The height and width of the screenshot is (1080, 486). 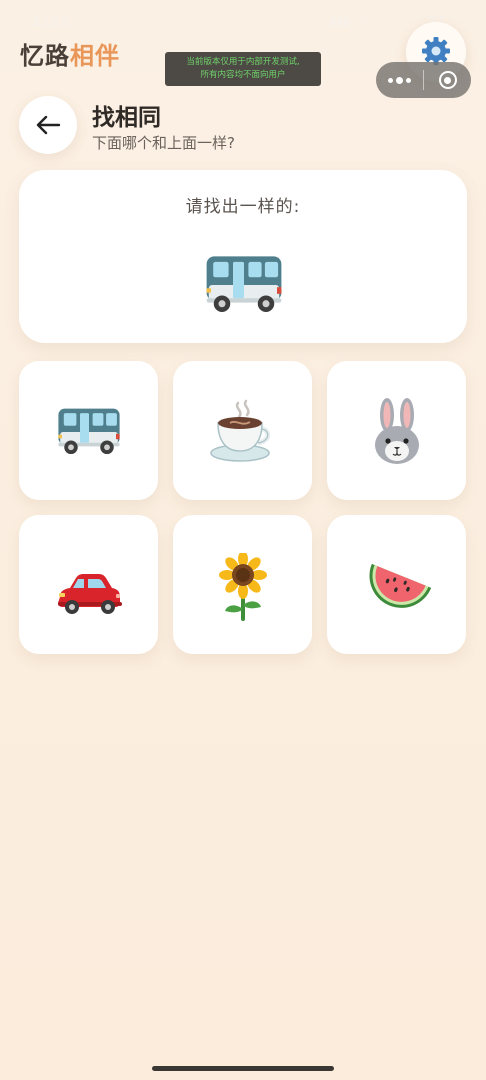 I want to click on option-coffee-cup, so click(x=242, y=430).